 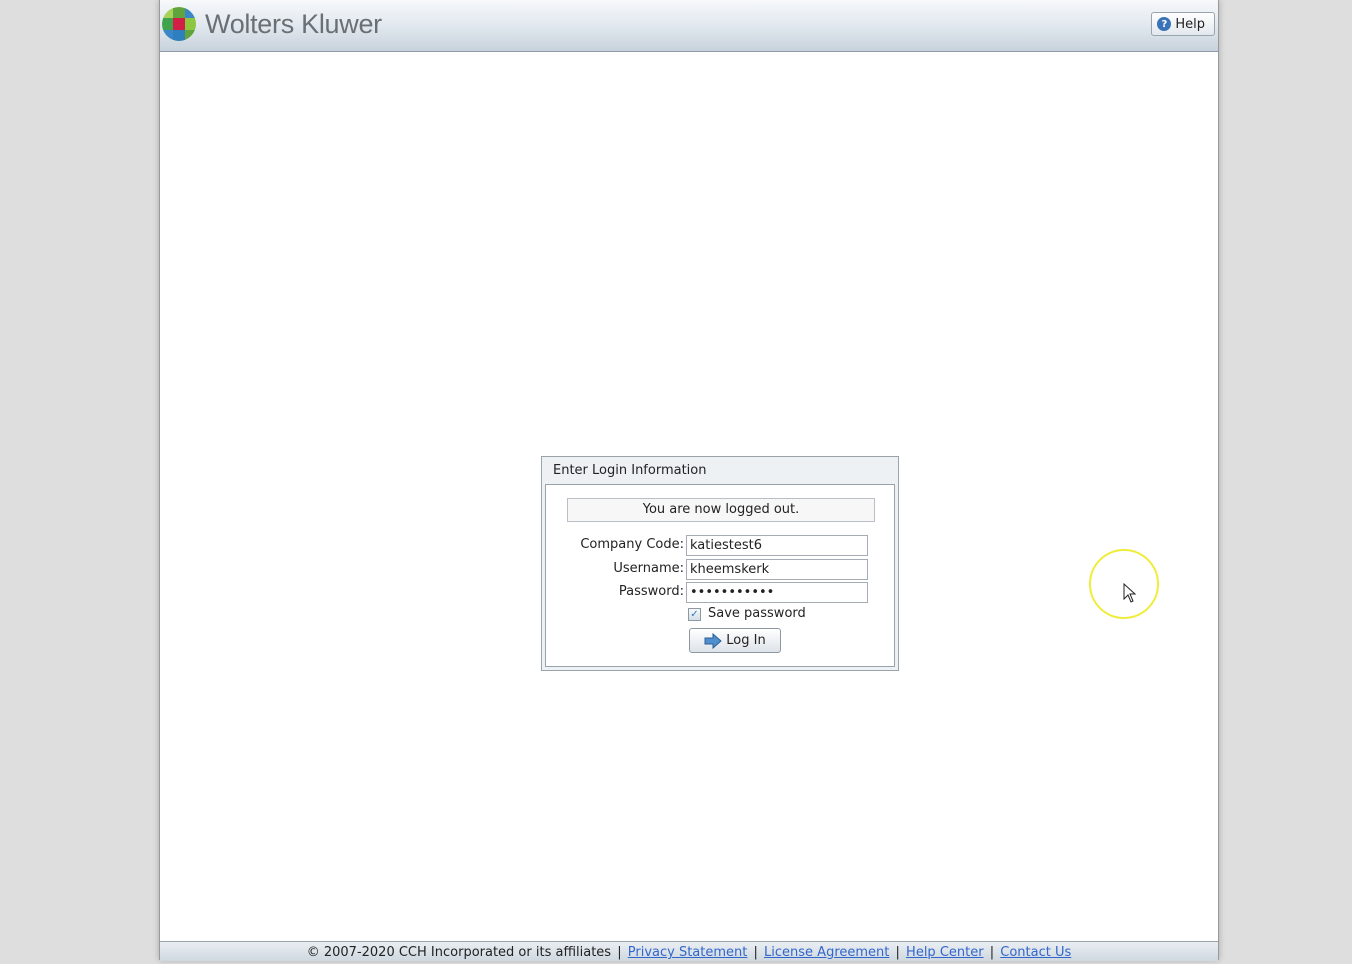 What do you see at coordinates (179, 24) in the screenshot?
I see `logo-icon` at bounding box center [179, 24].